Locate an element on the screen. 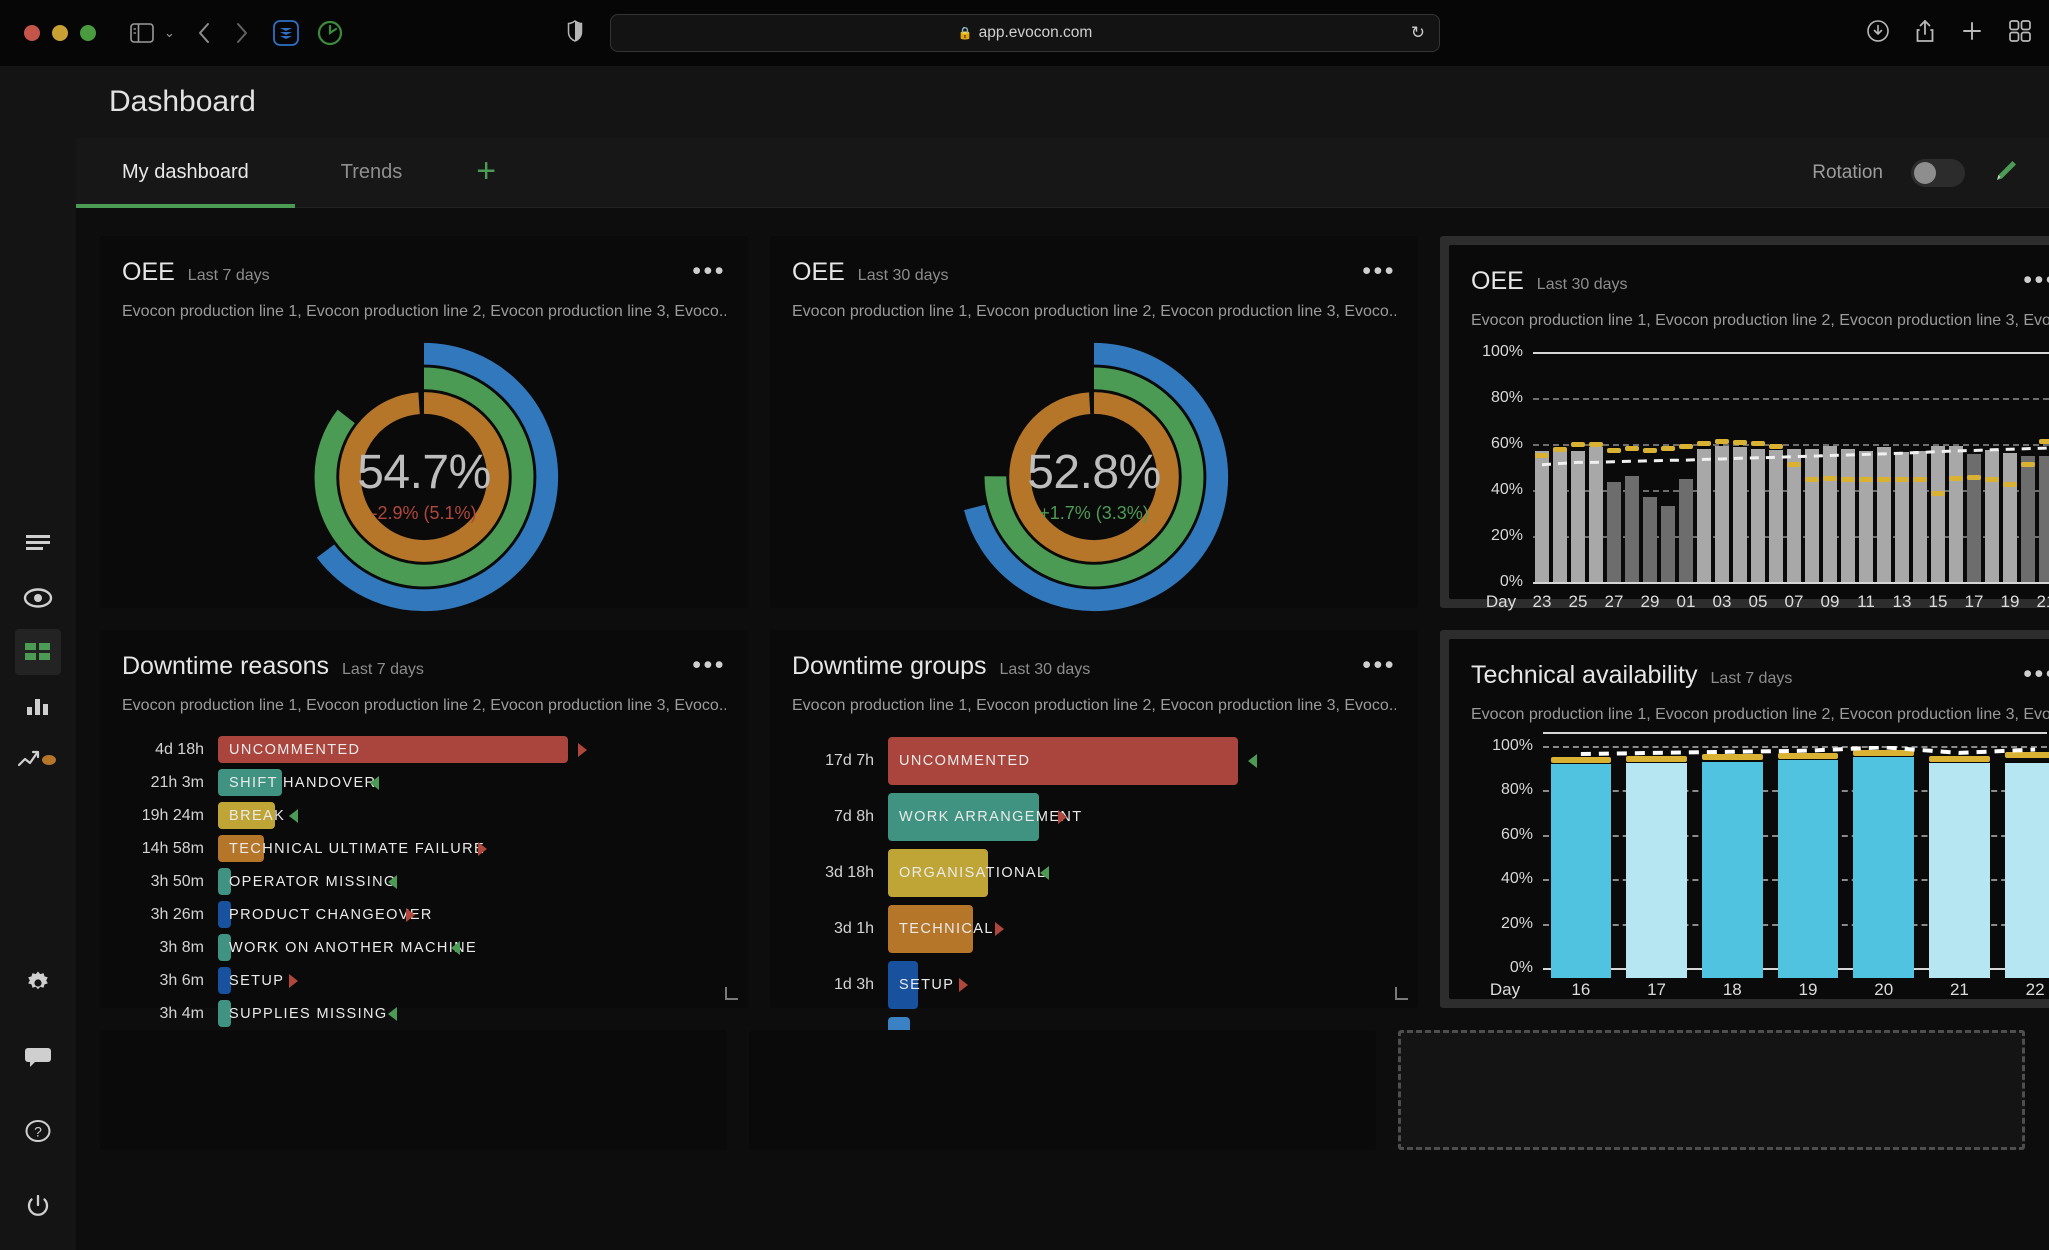 The image size is (2049, 1250). tab-trends: Trends is located at coordinates (372, 173).